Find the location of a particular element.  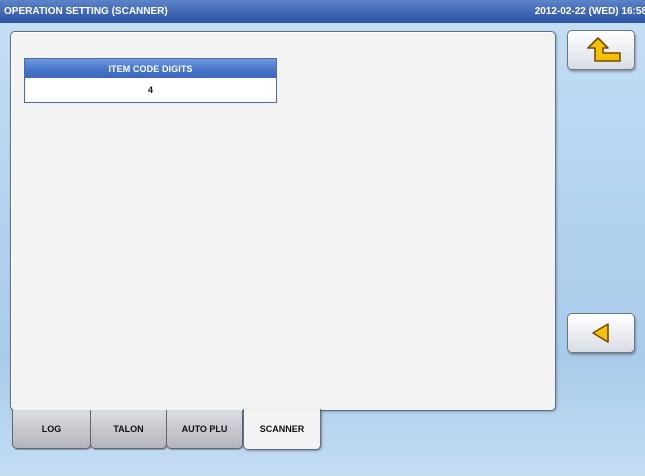

return-arrow-icon is located at coordinates (604, 49).